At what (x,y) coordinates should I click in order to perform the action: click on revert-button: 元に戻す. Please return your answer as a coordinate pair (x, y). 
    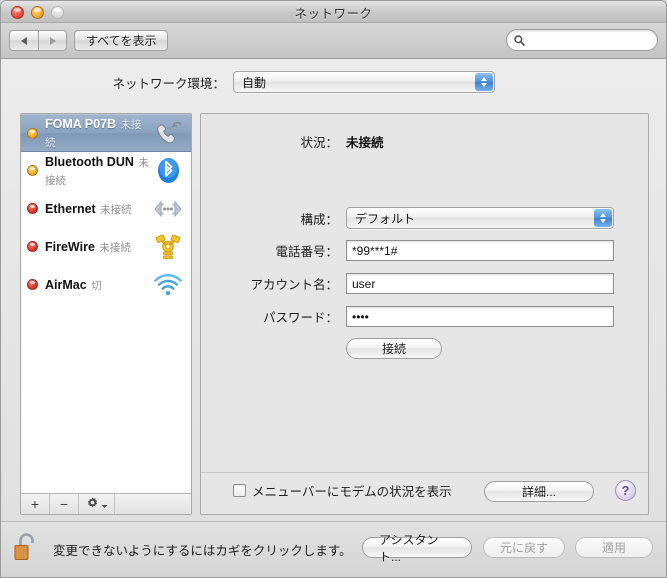
    Looking at the image, I should click on (524, 547).